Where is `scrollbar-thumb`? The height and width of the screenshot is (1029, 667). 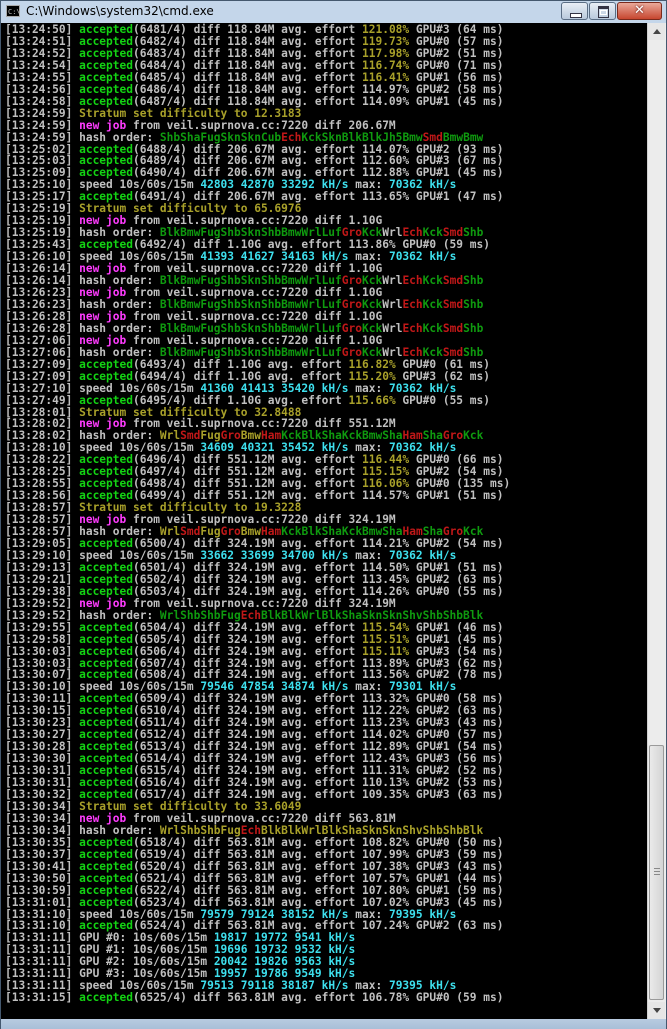 scrollbar-thumb is located at coordinates (656, 872).